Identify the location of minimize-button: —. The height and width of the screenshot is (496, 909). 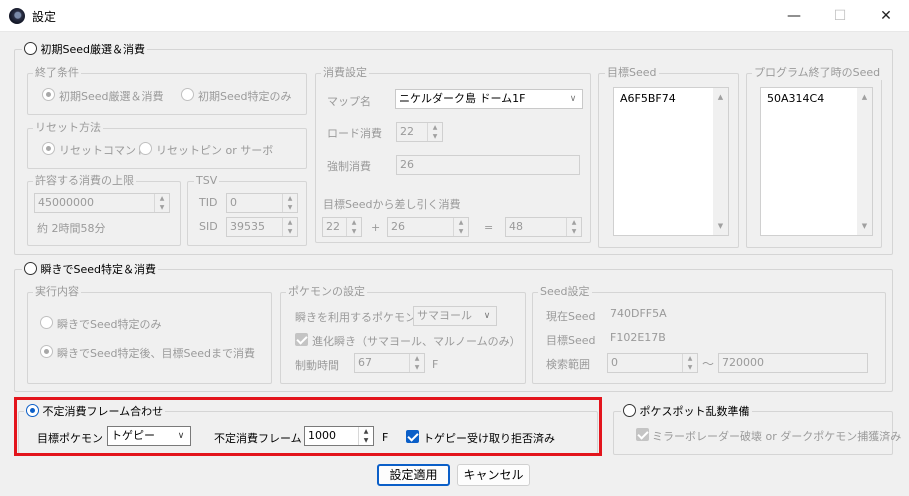
(794, 16).